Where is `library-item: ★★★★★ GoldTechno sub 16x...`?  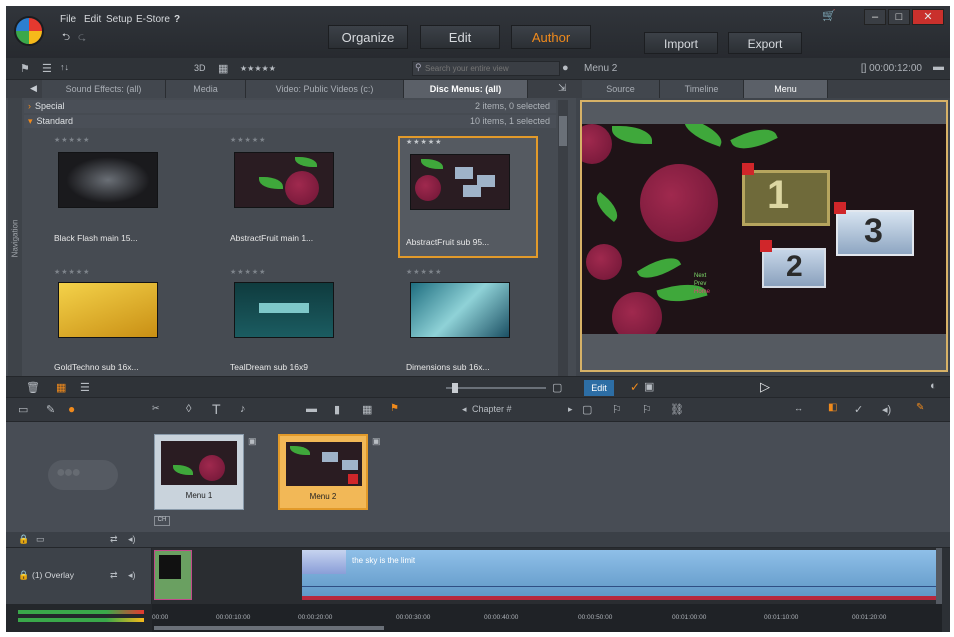 library-item: ★★★★★ GoldTechno sub 16x... is located at coordinates (116, 323).